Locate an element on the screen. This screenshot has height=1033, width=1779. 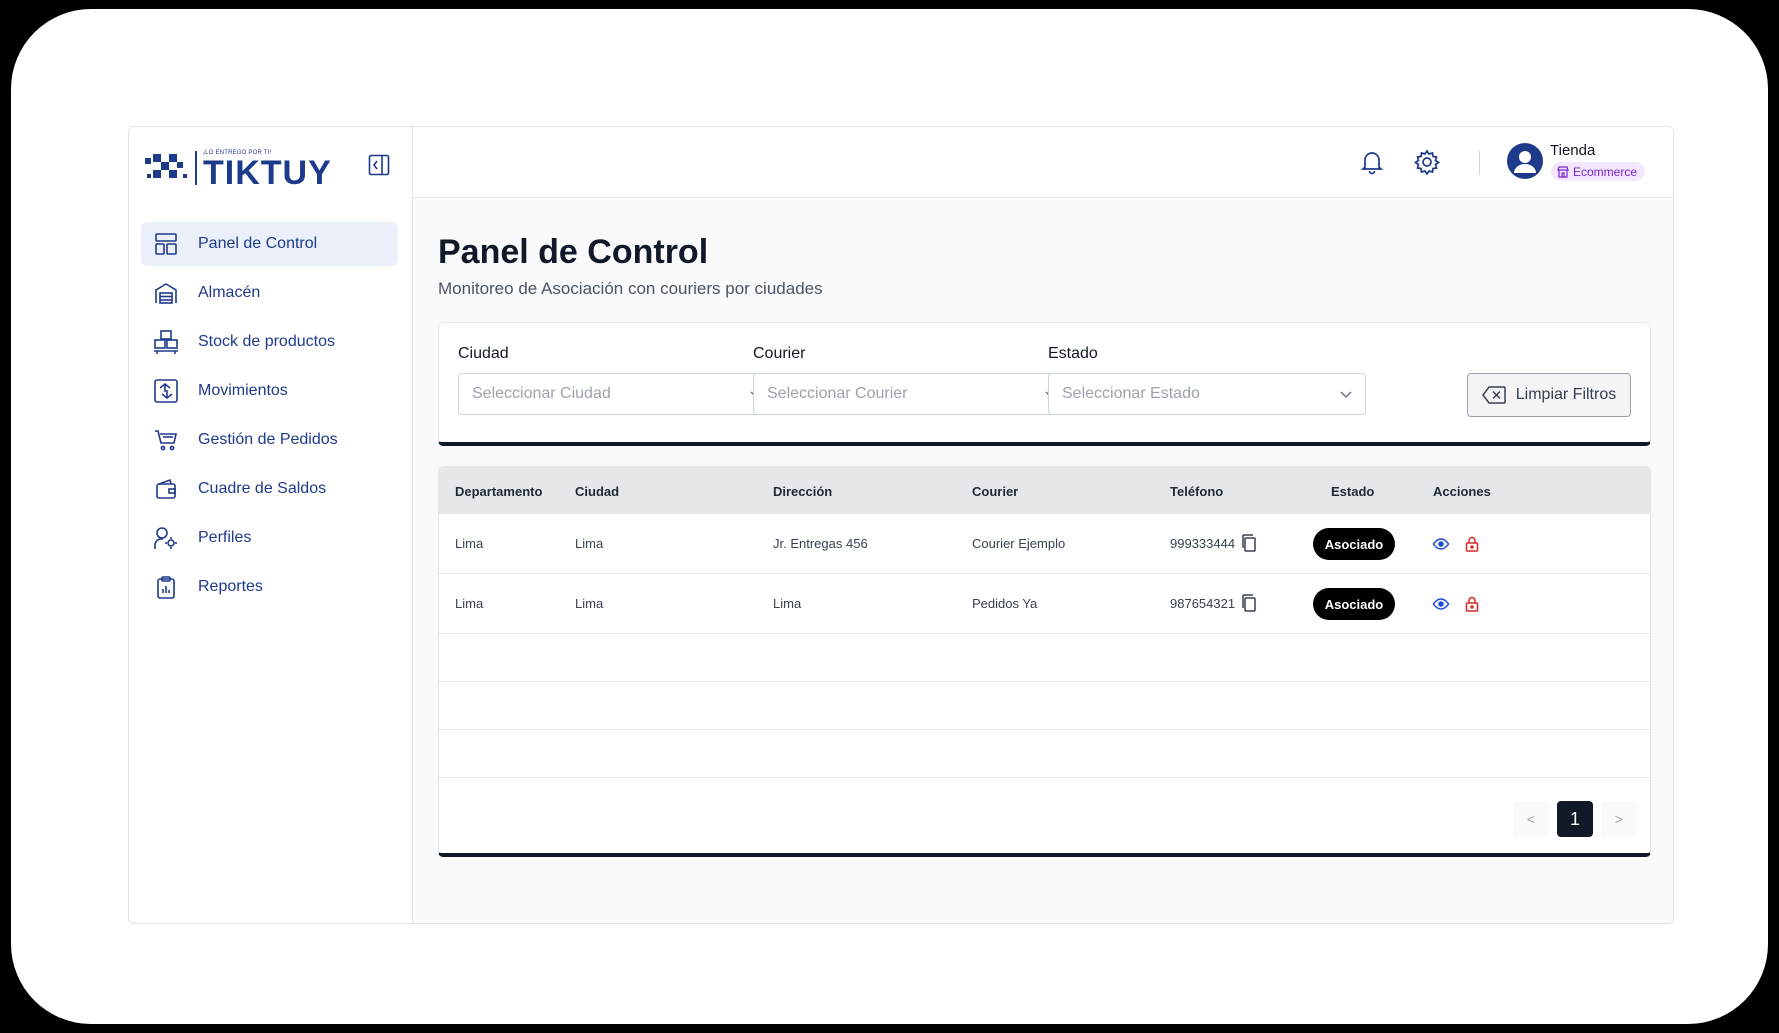
top-header: Tienda Ecommerce is located at coordinates (1043, 162).